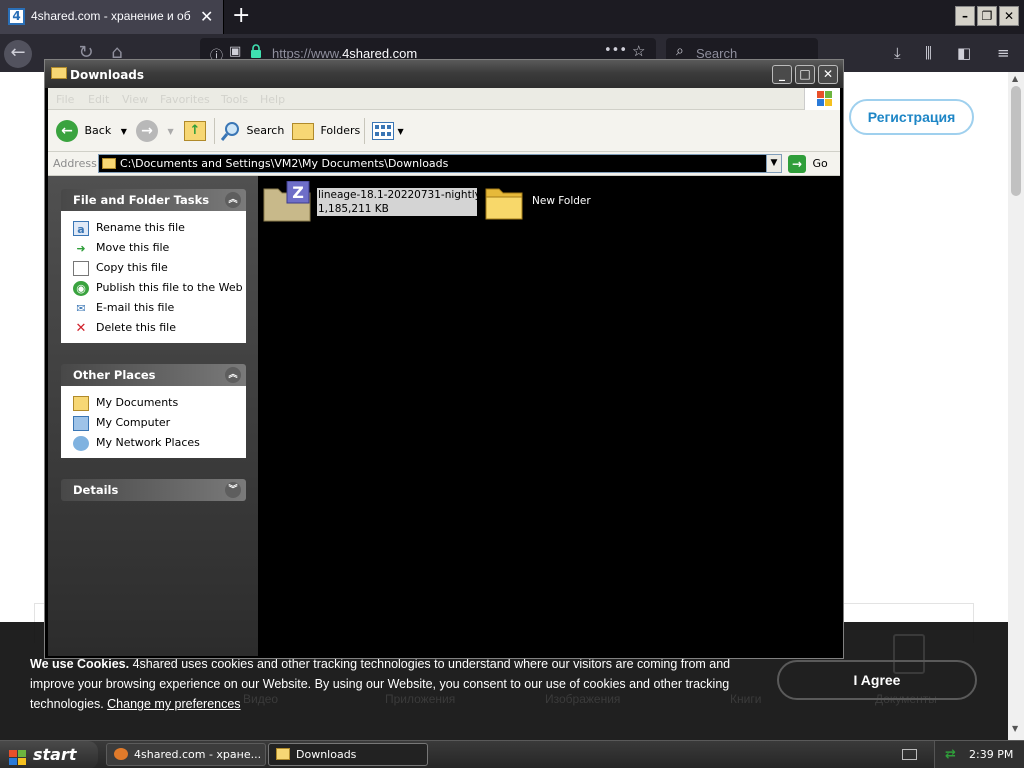  What do you see at coordinates (235, 51) in the screenshot?
I see `permissions-icon: ▣` at bounding box center [235, 51].